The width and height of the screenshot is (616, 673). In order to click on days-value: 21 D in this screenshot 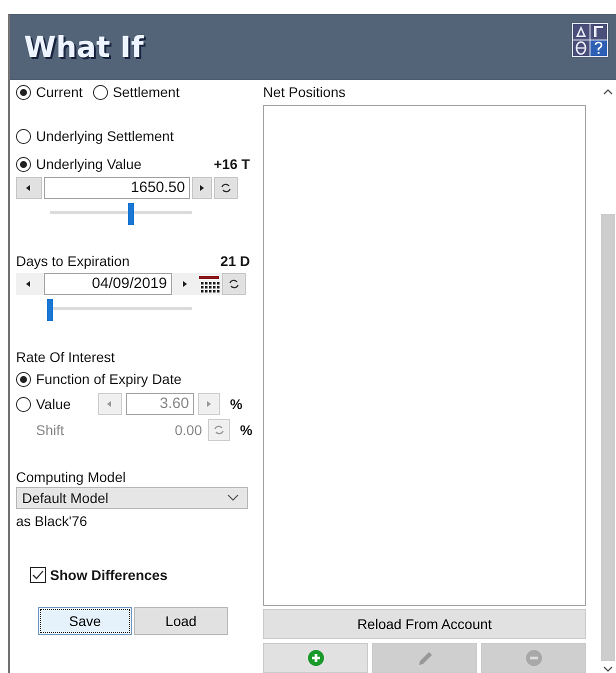, I will do `click(235, 261)`.